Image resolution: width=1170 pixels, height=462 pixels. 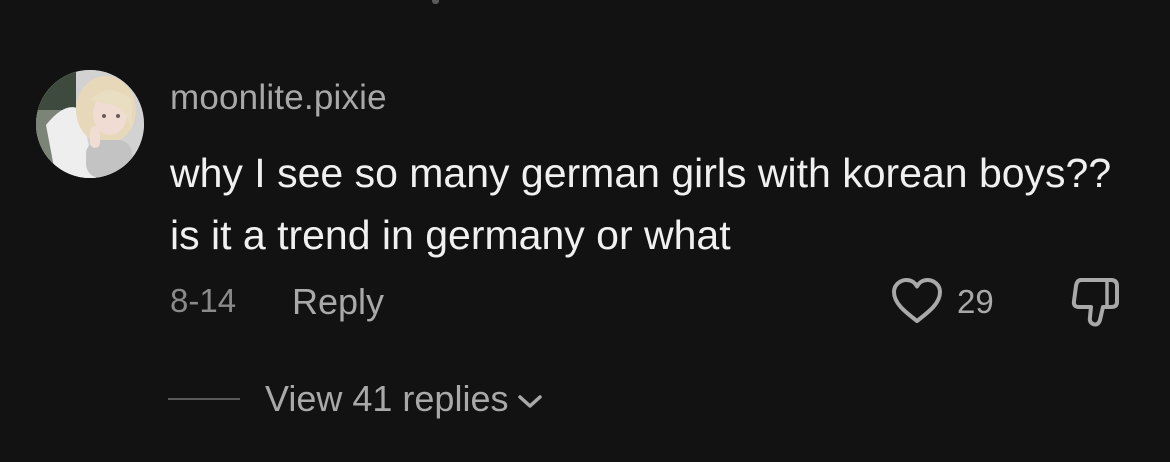 What do you see at coordinates (975, 301) in the screenshot?
I see `like-count: 29` at bounding box center [975, 301].